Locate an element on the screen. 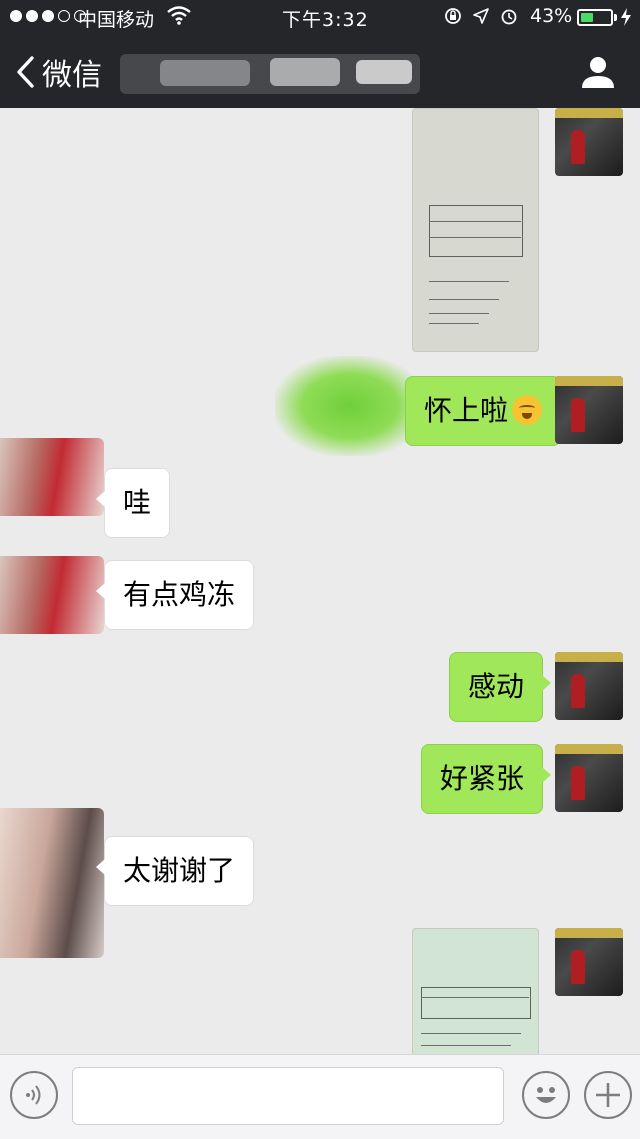 The height and width of the screenshot is (1139, 640). message-bubble: 好紧张 is located at coordinates (486, 779).